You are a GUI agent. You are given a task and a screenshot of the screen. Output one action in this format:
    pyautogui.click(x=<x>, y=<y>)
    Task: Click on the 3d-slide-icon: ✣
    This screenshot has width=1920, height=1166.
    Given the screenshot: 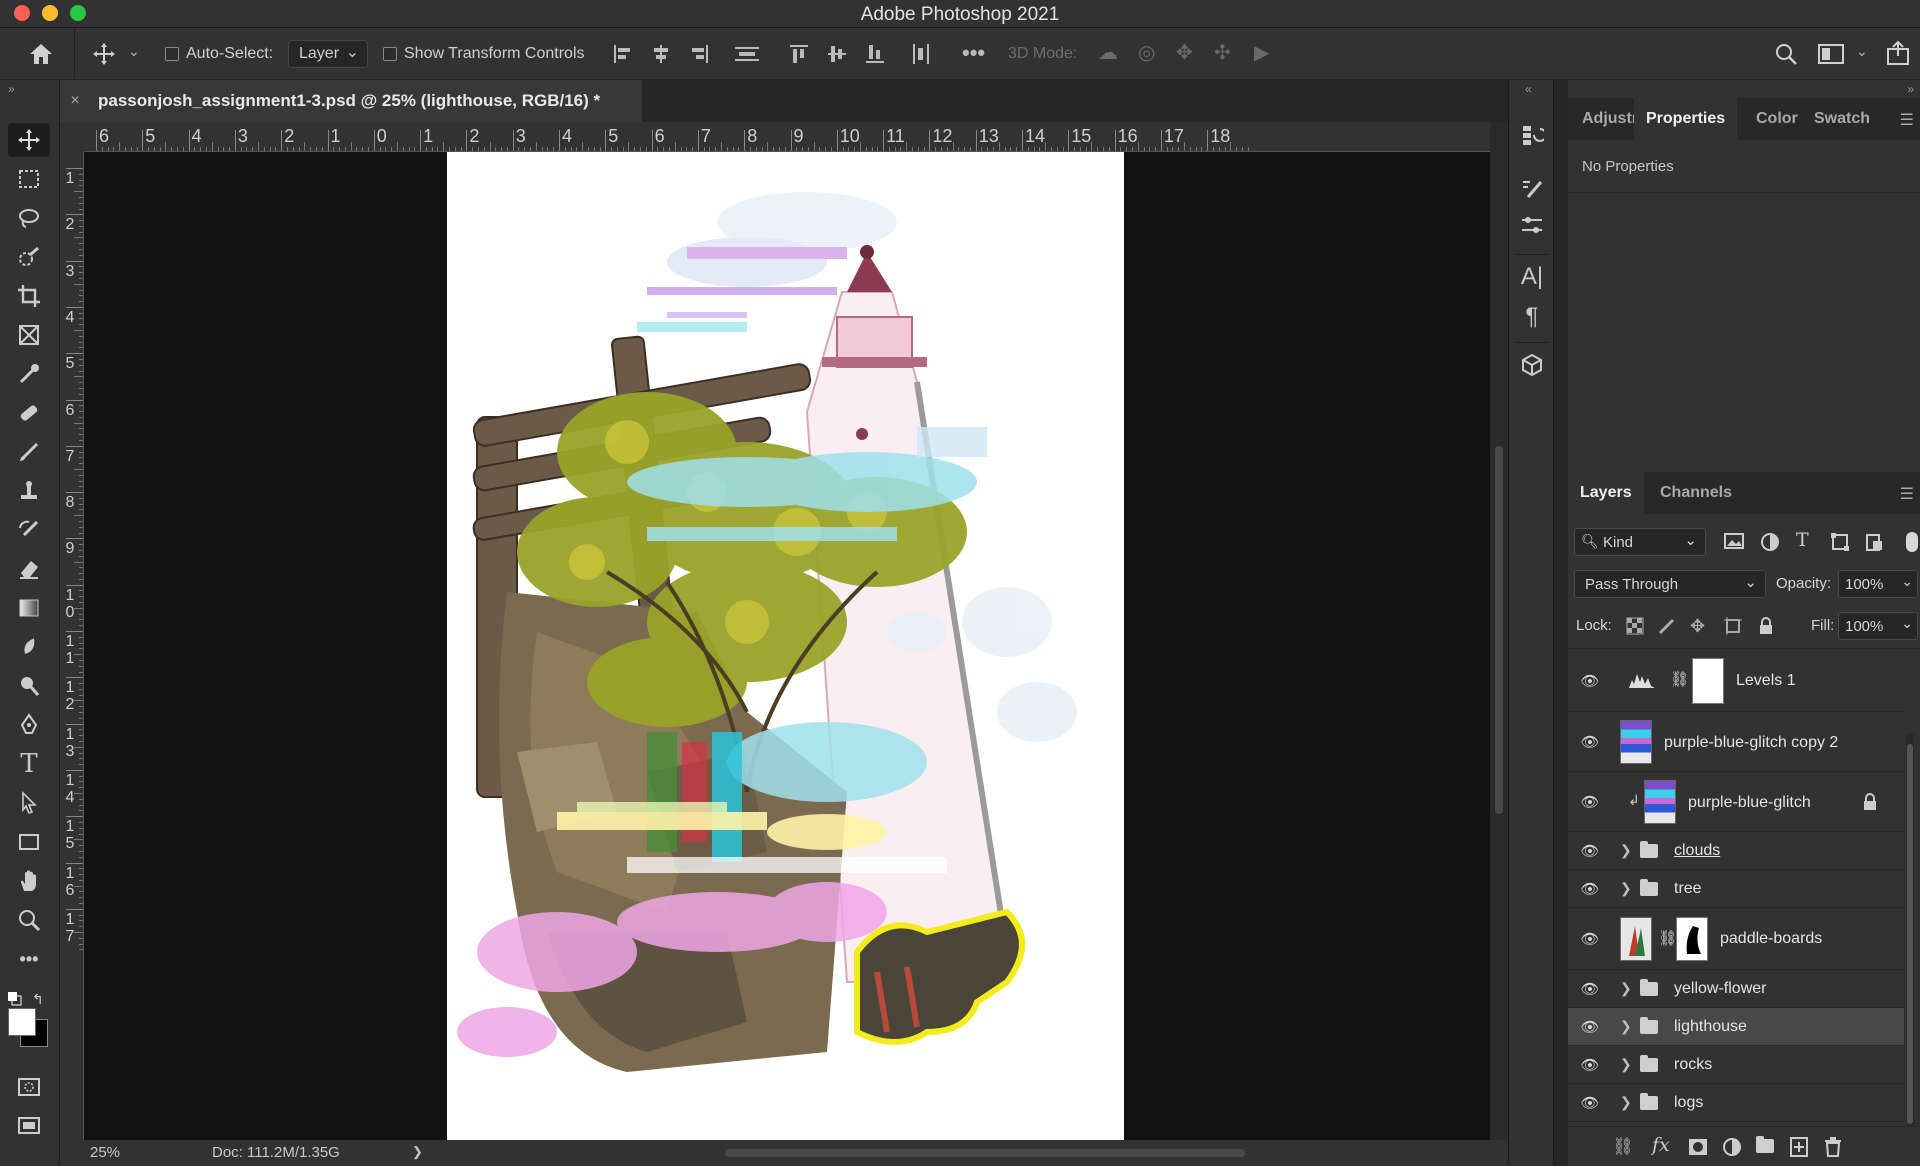 What is the action you would take?
    pyautogui.click(x=1222, y=53)
    